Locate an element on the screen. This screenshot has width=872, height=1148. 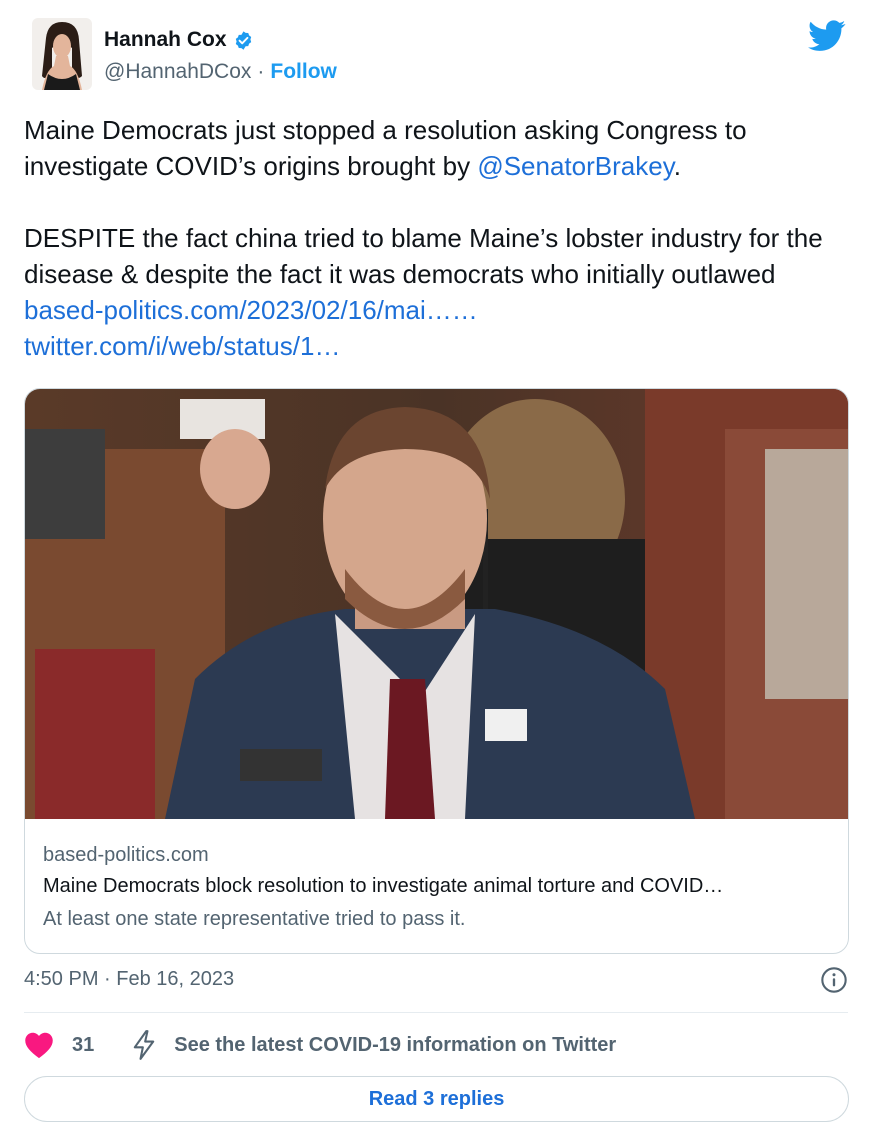
twitter-bird-icon is located at coordinates (827, 36).